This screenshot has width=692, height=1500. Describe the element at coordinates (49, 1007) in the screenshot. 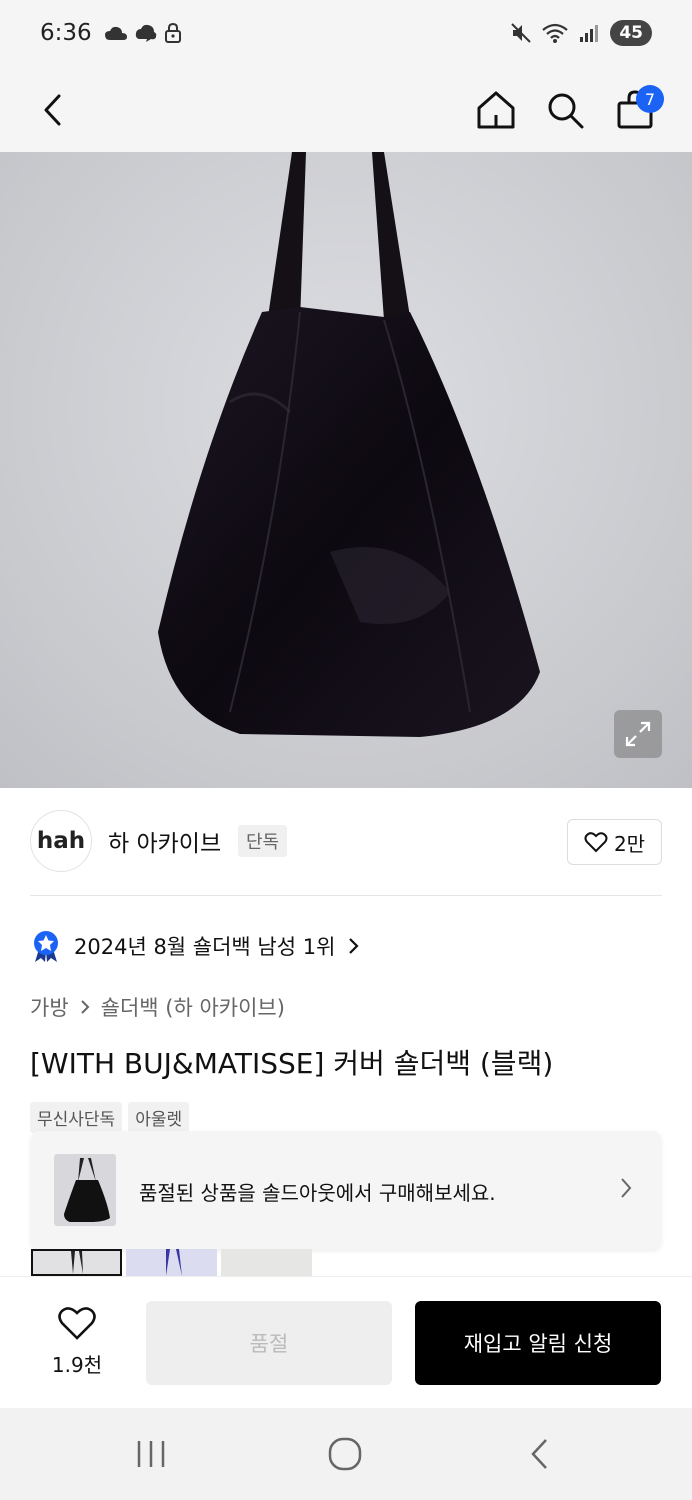

I see `breadcrumb-item-category: 가방` at that location.